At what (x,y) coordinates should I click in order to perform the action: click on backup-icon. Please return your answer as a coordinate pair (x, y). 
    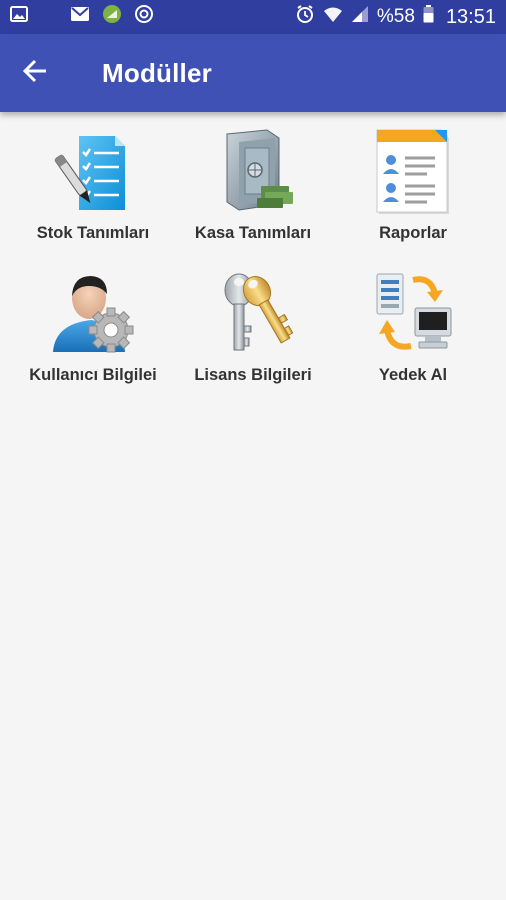
    Looking at the image, I should click on (413, 314).